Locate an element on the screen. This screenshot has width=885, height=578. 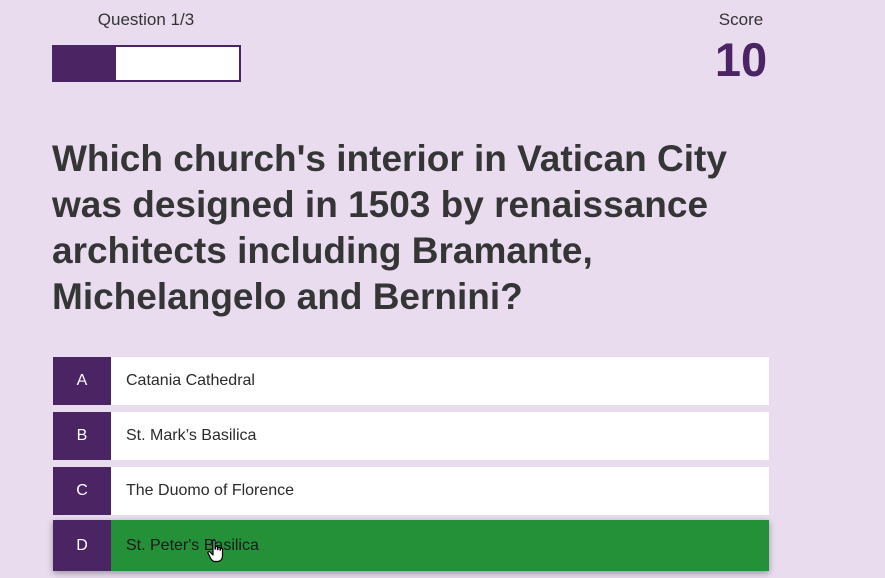
progress-bar is located at coordinates (146, 63).